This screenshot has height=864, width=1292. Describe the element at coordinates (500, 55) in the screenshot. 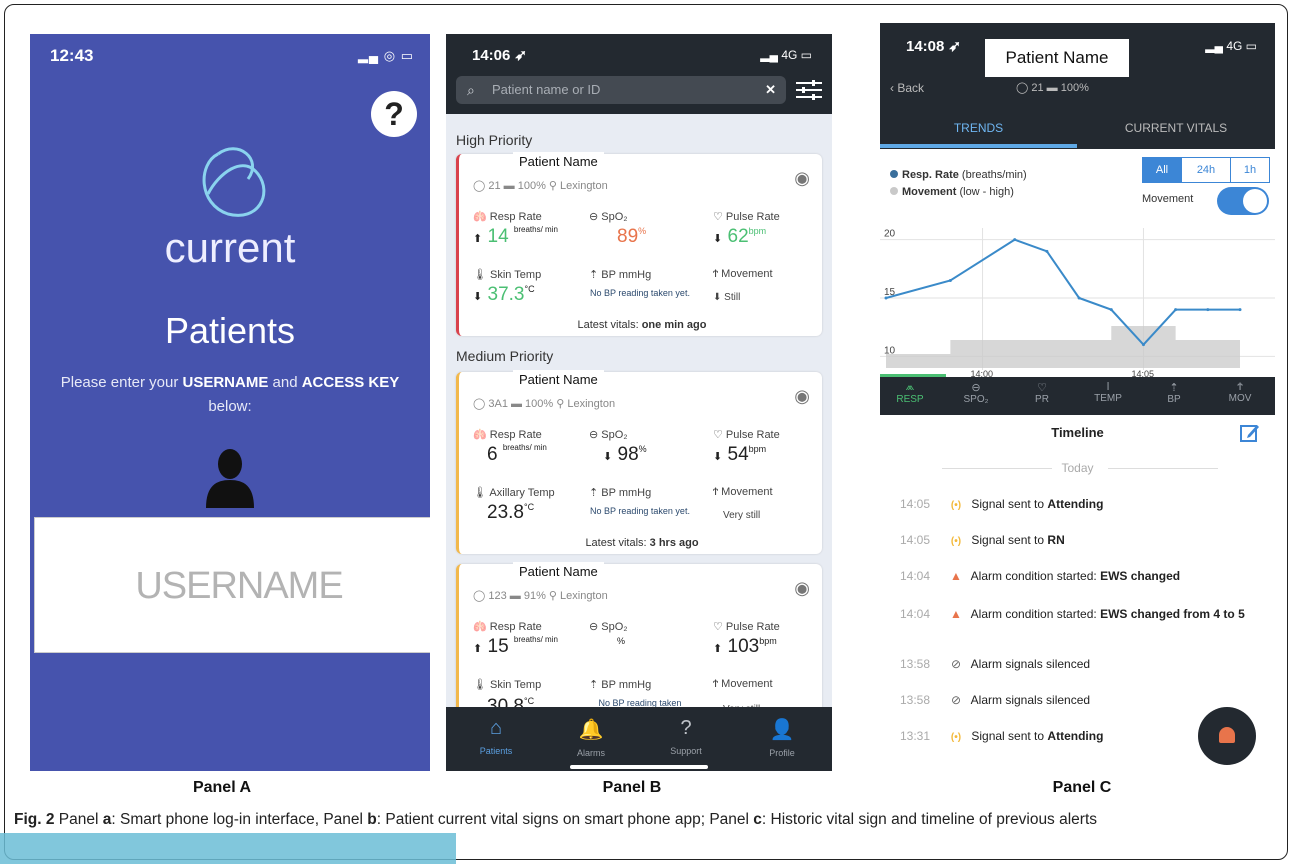

I see `status-time: 14:06 ➶` at that location.